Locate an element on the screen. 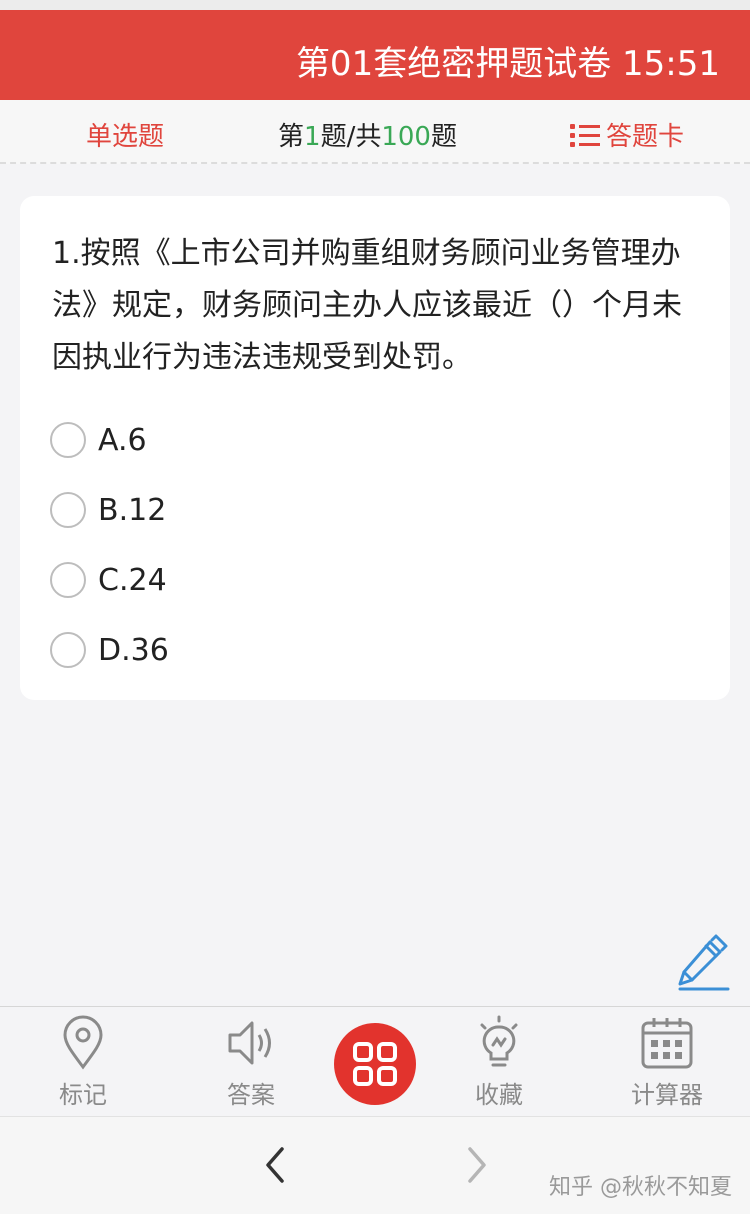 This screenshot has height=1214, width=750. bottom-toolbar: 标记 答案 收藏 计算器 is located at coordinates (375, 1061).